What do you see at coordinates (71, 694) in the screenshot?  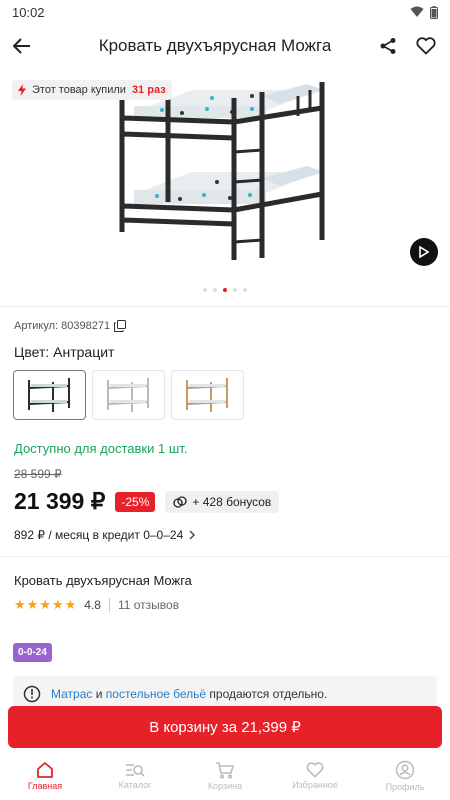 I see `mattress-link: Матрас` at bounding box center [71, 694].